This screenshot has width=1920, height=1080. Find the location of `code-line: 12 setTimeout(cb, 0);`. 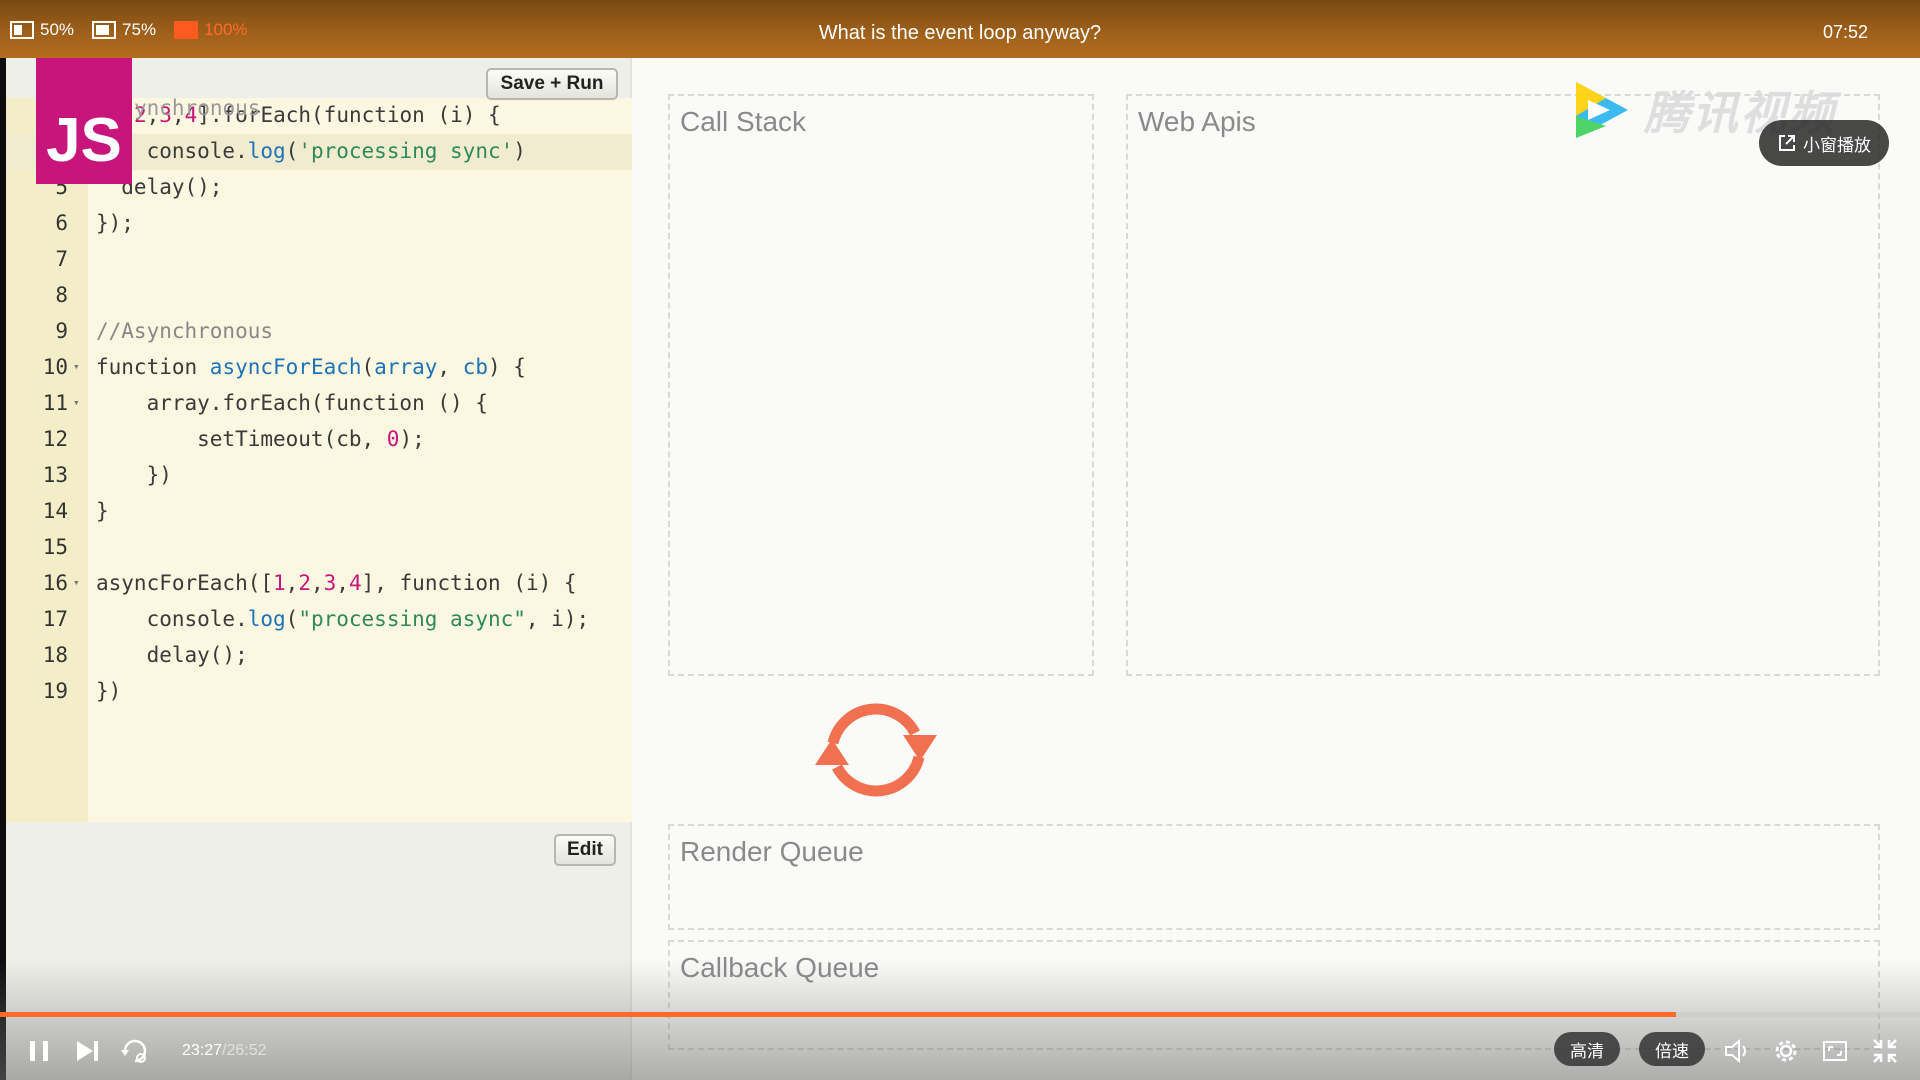

code-line: 12 setTimeout(cb, 0); is located at coordinates (319, 440).